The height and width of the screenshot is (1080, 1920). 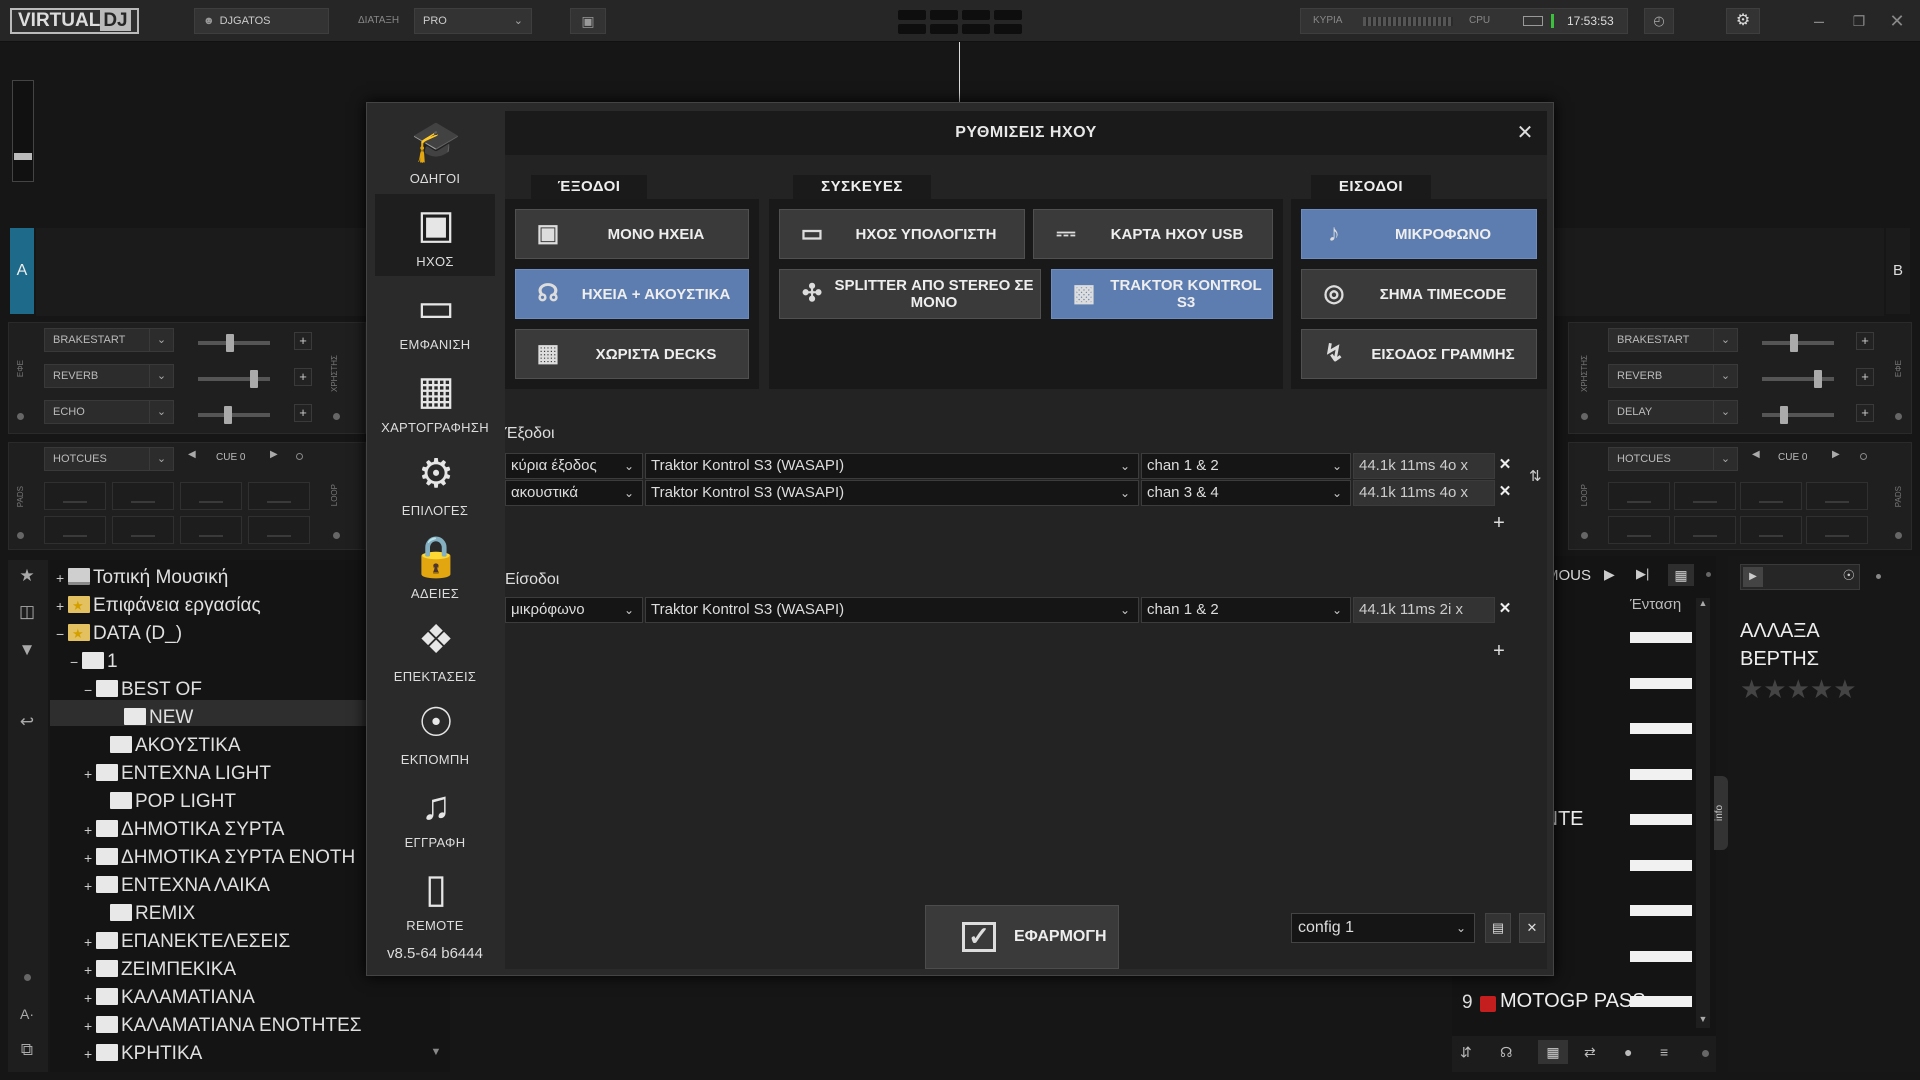 I want to click on tree-item: −1, so click(x=94, y=662).